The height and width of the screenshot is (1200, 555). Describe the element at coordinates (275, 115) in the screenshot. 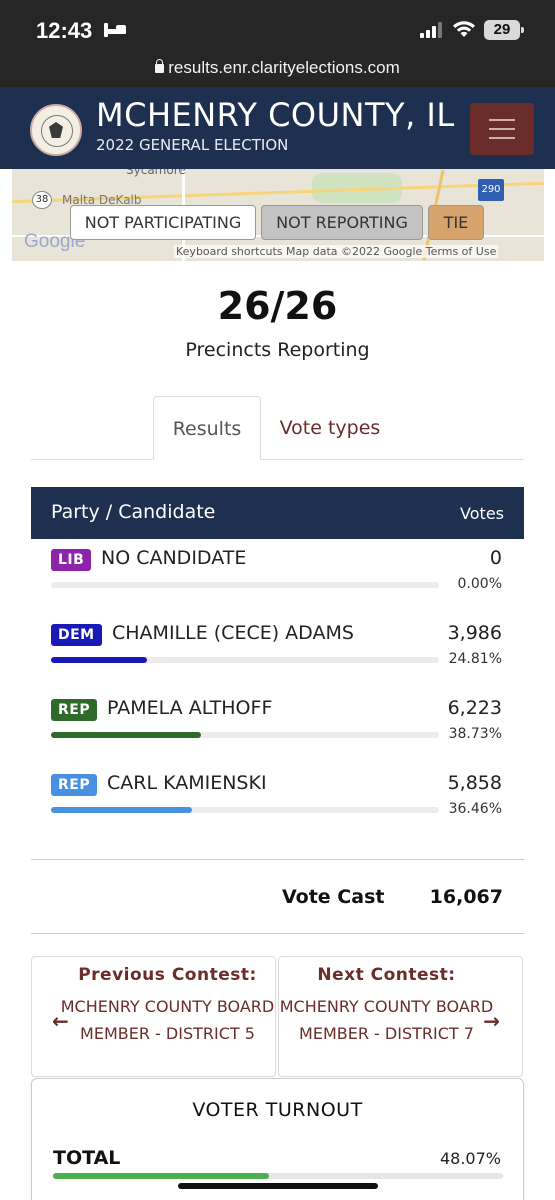

I see `page-title: MCHENRY COUNTY, IL` at that location.